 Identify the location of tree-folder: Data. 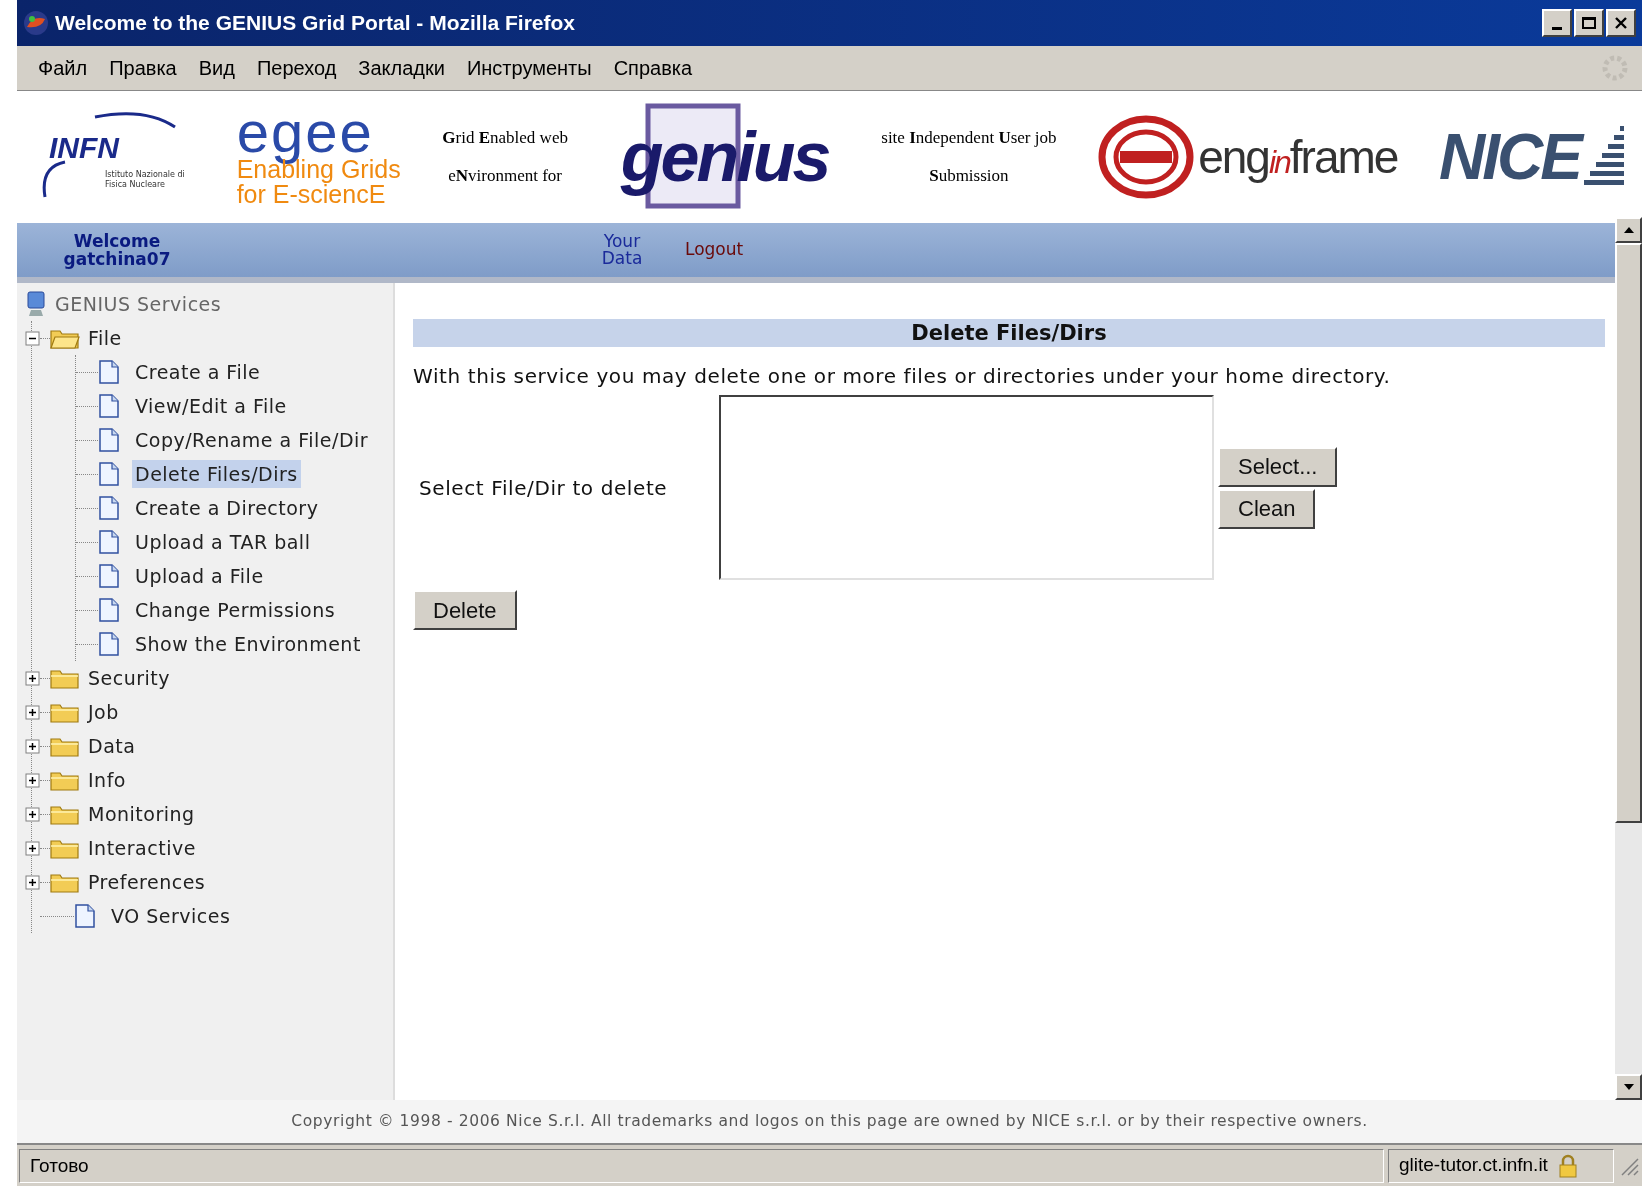
(112, 746).